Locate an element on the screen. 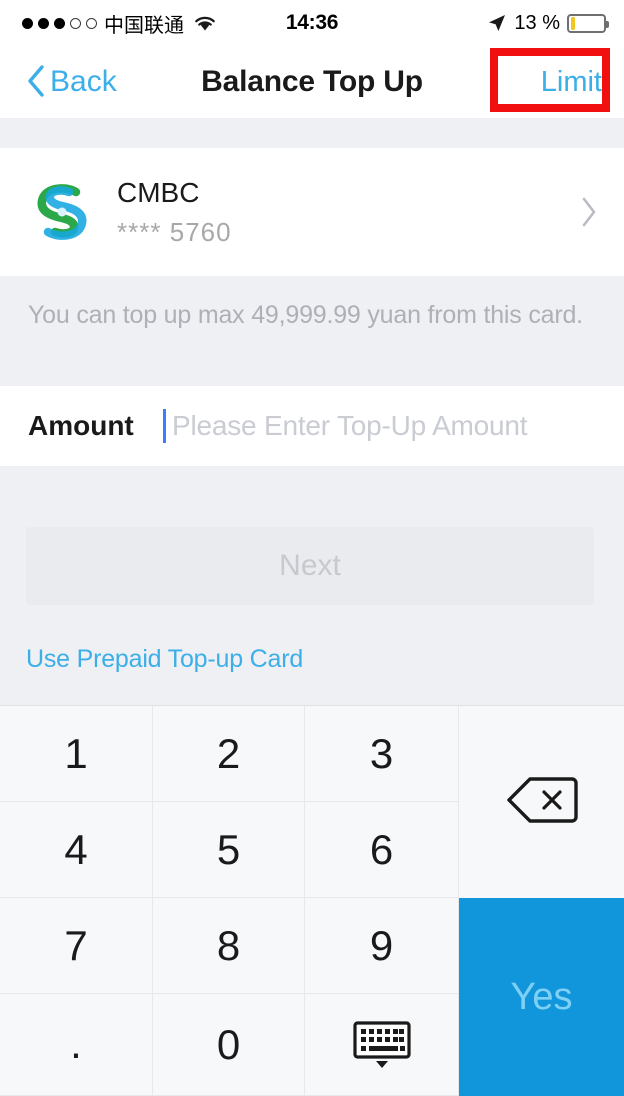 The image size is (624, 1096). key-0: 0 is located at coordinates (229, 1045).